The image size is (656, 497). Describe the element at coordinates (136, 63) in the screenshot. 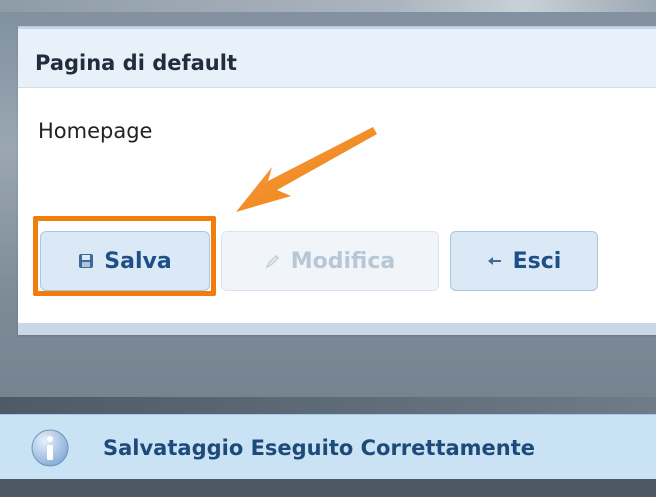

I see `panel-title: Pagina di default` at that location.